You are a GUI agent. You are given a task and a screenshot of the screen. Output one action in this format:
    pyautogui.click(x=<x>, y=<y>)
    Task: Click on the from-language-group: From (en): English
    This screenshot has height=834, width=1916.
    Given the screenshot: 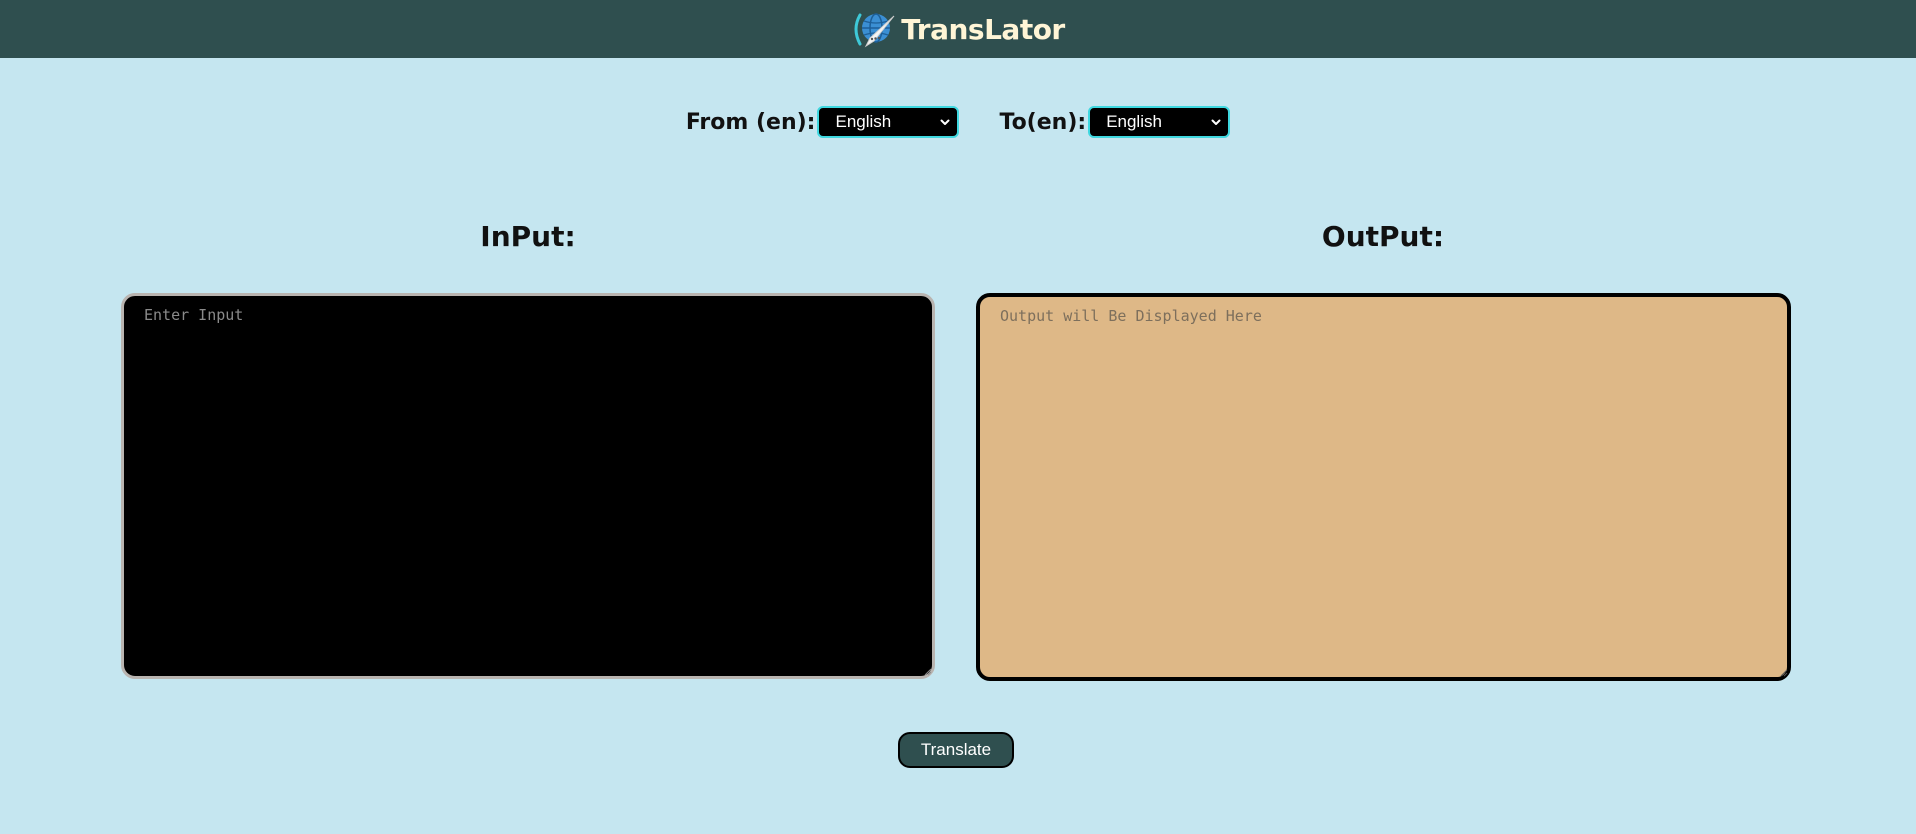 What is the action you would take?
    pyautogui.click(x=823, y=122)
    